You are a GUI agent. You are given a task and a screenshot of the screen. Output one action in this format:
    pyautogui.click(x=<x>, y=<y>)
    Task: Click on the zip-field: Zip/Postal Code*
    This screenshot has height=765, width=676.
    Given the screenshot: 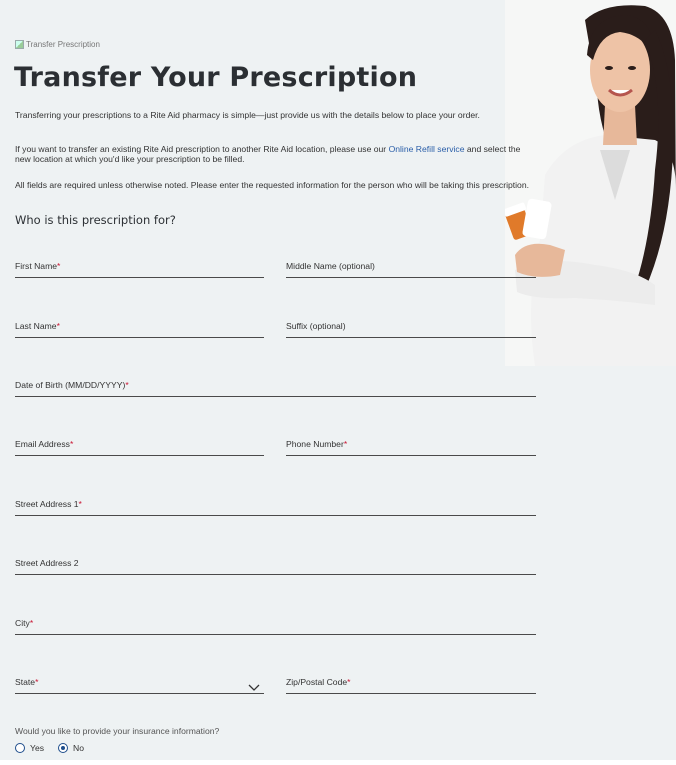 What is the action you would take?
    pyautogui.click(x=411, y=683)
    